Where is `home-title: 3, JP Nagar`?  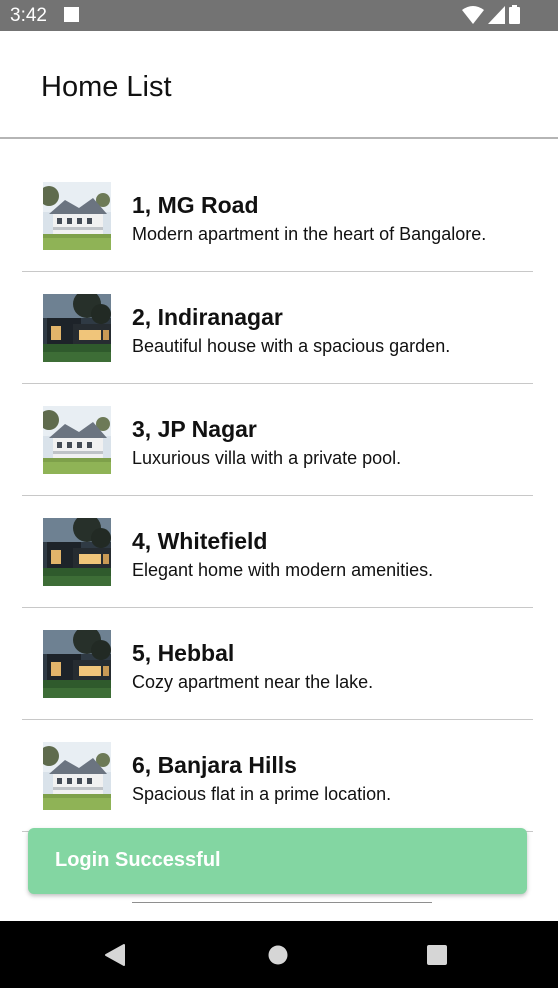 home-title: 3, JP Nagar is located at coordinates (194, 429).